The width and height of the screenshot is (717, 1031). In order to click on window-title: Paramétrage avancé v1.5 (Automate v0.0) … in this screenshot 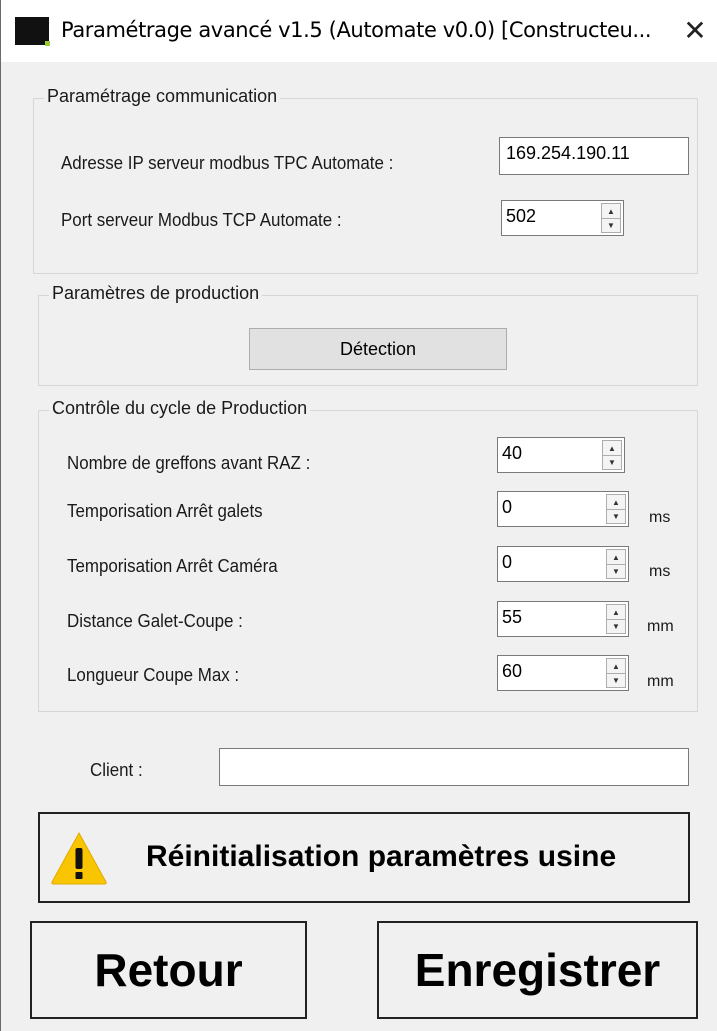, I will do `click(356, 30)`.